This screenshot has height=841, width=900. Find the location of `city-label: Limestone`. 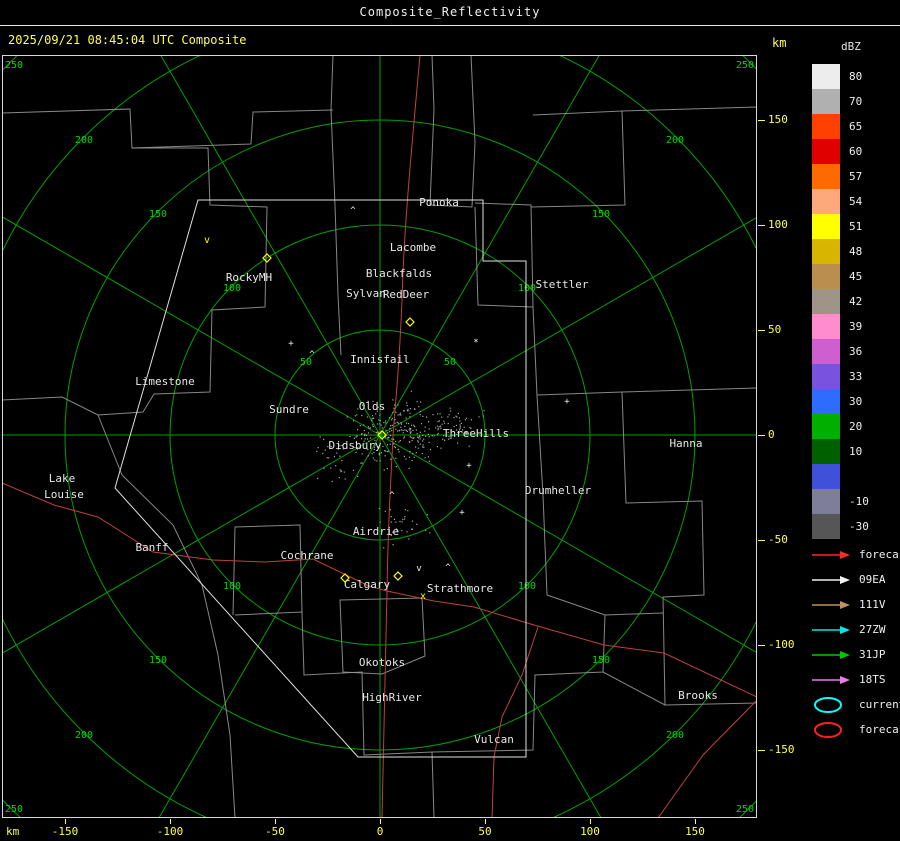

city-label: Limestone is located at coordinates (165, 381).